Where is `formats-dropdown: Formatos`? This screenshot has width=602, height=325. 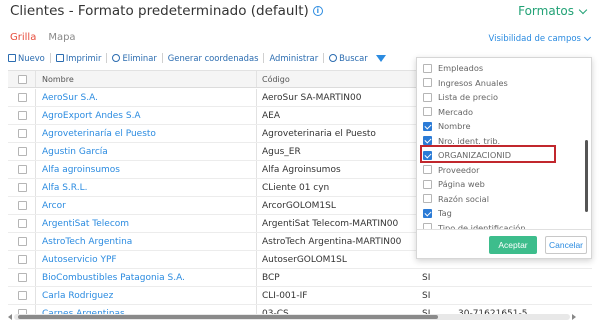 formats-dropdown: Formatos is located at coordinates (553, 11).